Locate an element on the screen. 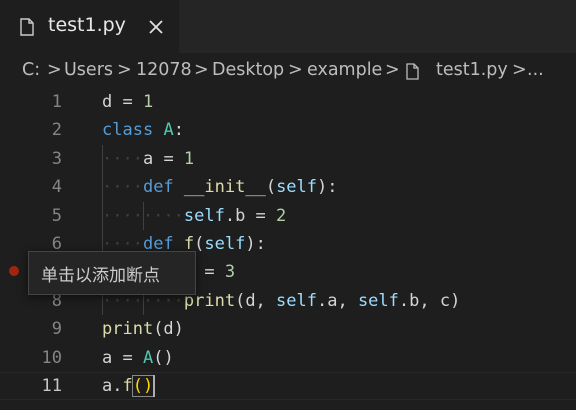 The height and width of the screenshot is (410, 576). code-token: f is located at coordinates (127, 386).